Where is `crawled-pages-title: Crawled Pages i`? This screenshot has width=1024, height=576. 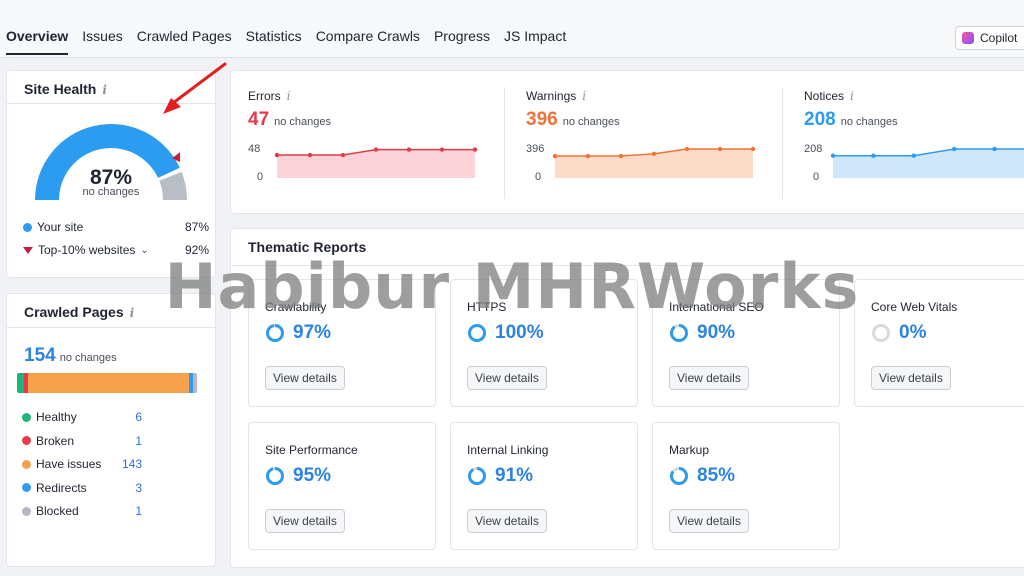 crawled-pages-title: Crawled Pages i is located at coordinates (79, 312).